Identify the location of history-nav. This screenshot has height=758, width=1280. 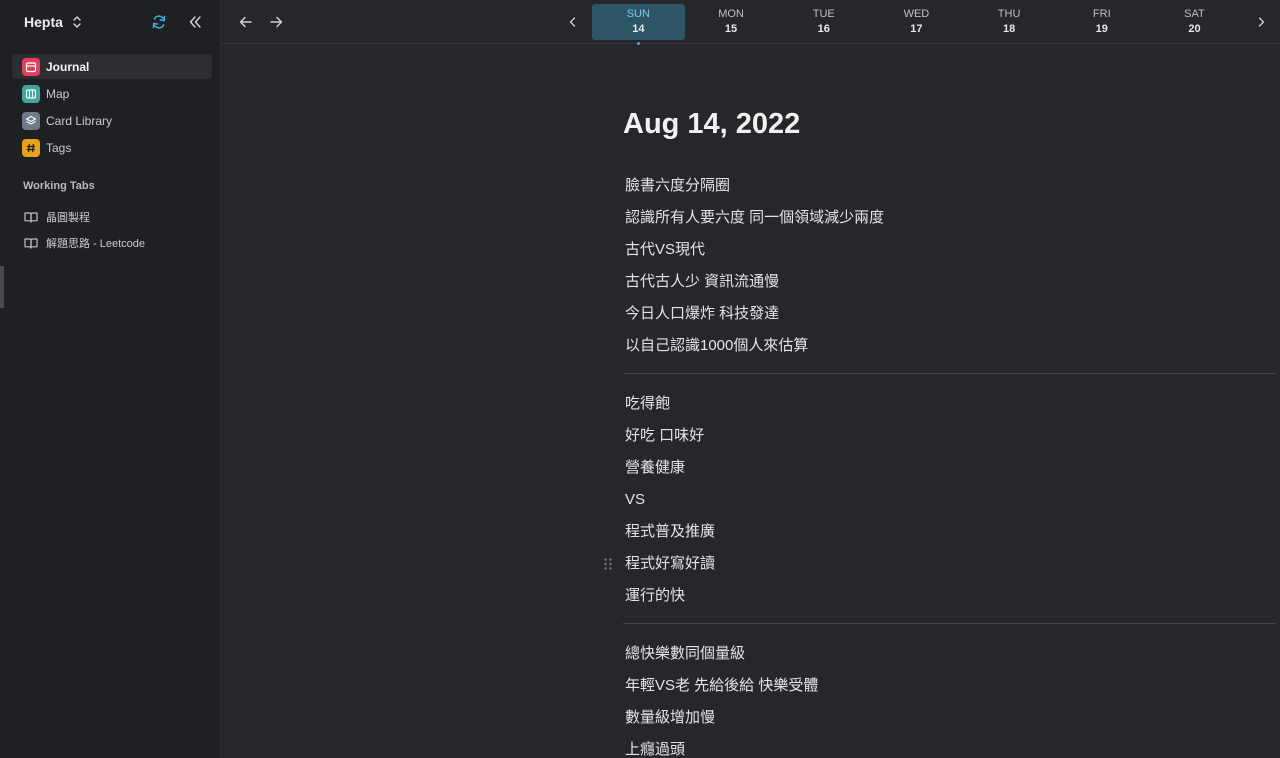
(261, 22).